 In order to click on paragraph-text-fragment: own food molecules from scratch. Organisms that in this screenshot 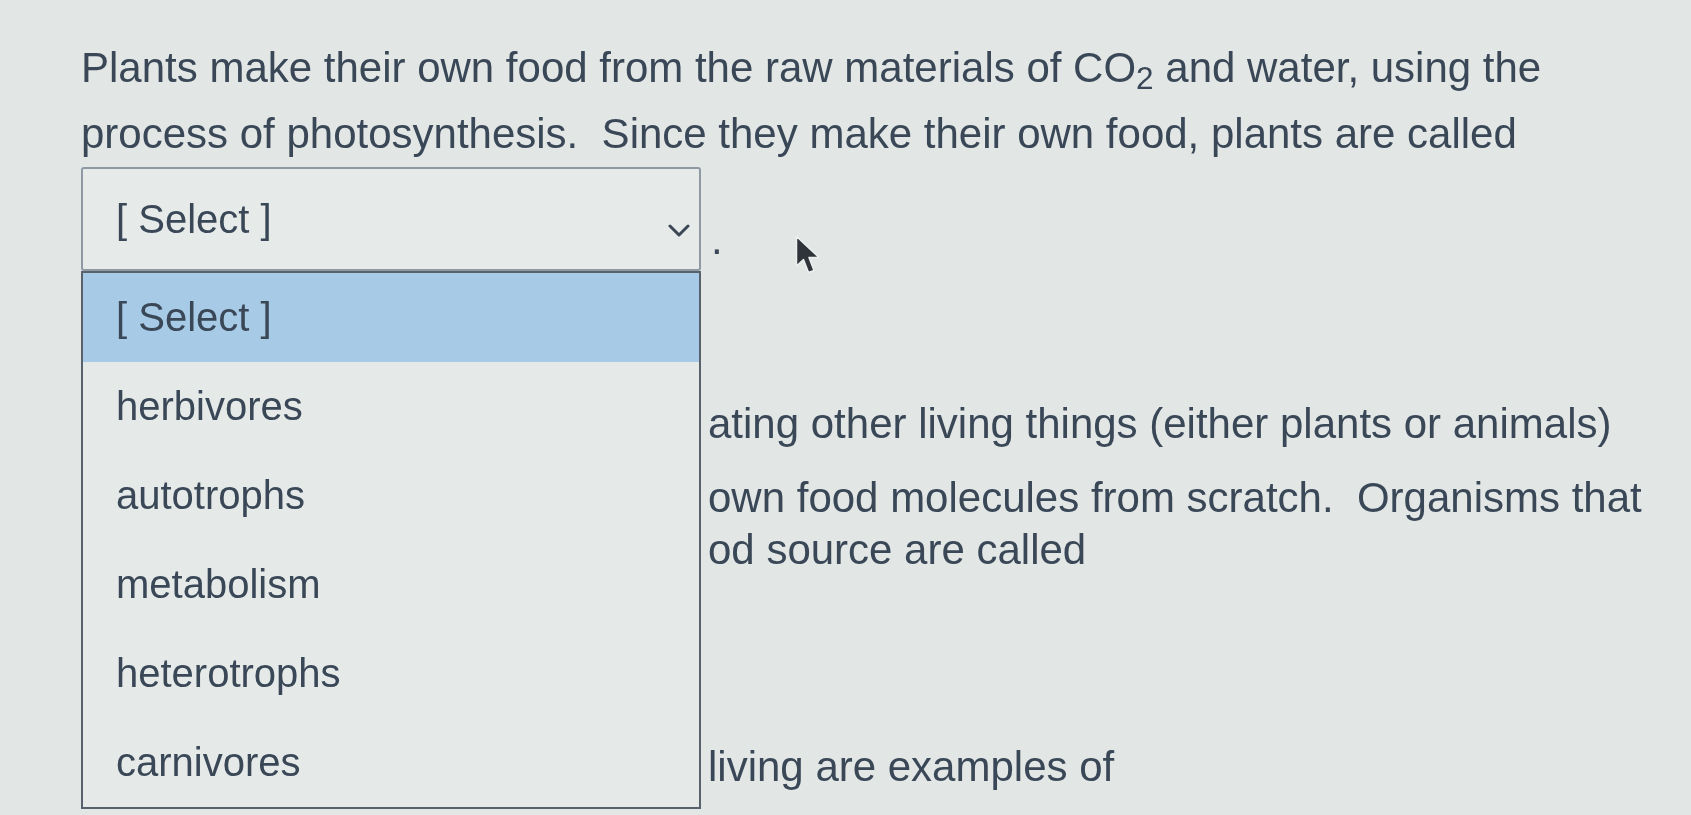, I will do `click(1175, 498)`.